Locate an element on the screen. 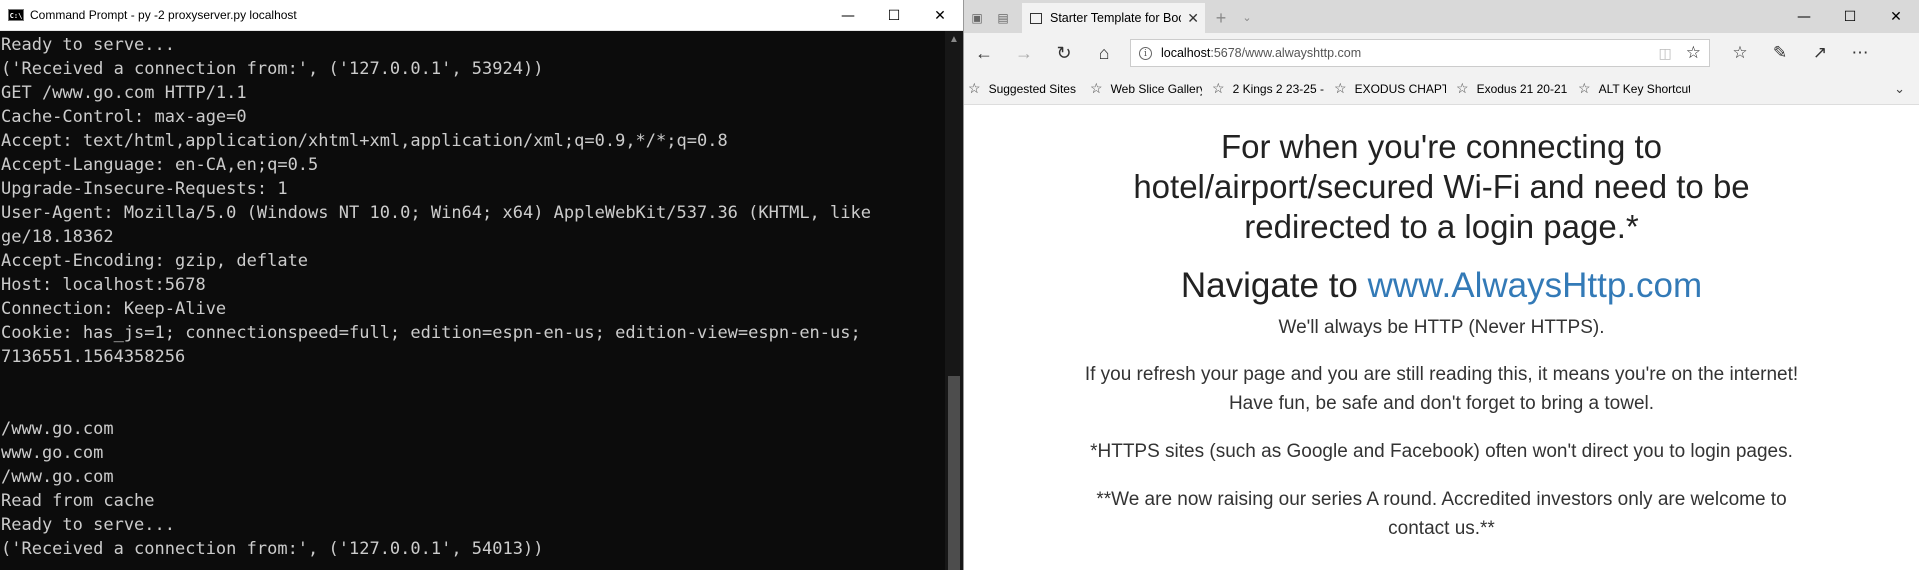 This screenshot has width=1919, height=570. favorites-hub-icon: ☆ is located at coordinates (1740, 53).